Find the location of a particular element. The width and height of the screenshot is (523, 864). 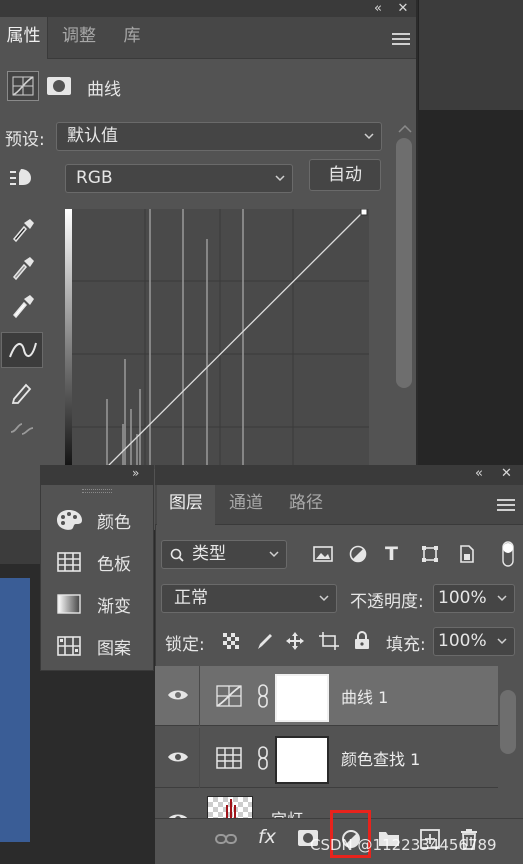

black-point-eyedropper-icon is located at coordinates (22, 229).